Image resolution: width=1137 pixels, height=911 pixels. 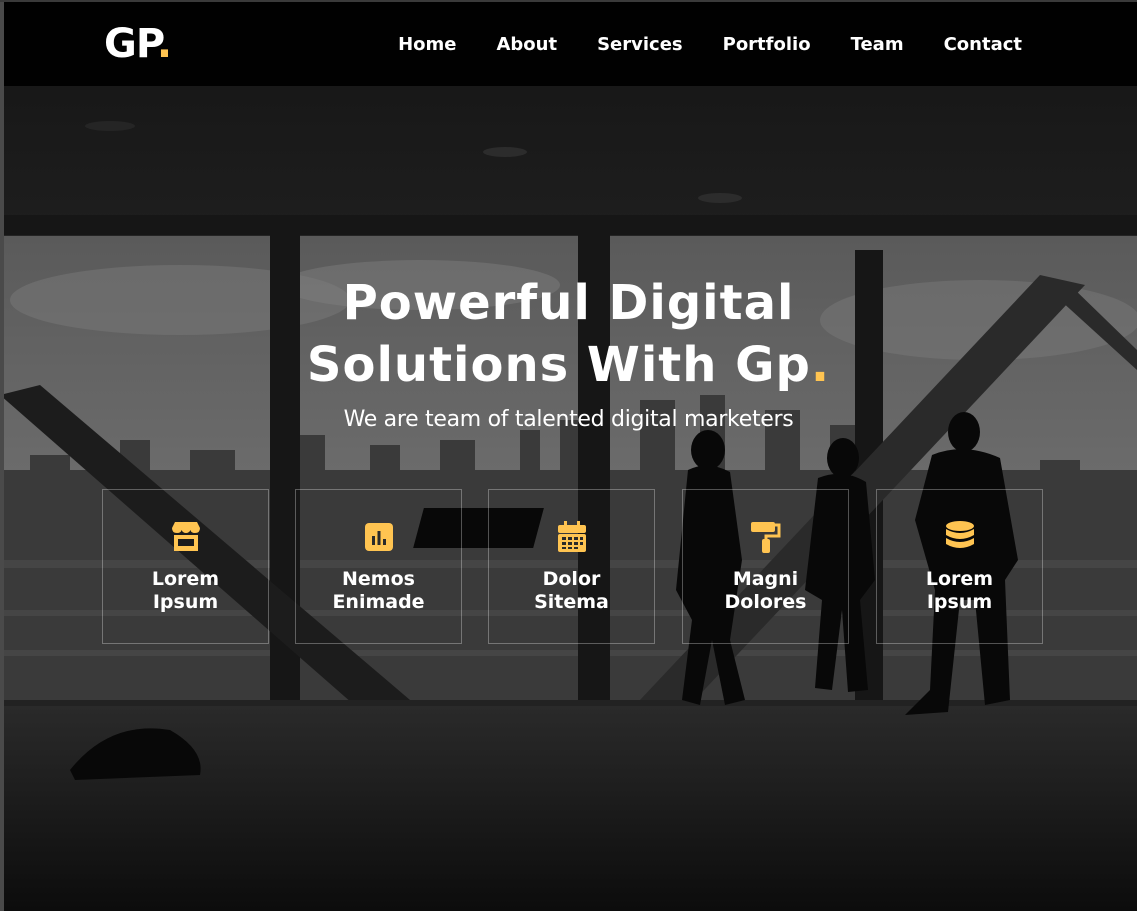 I want to click on feature-label-5: Lorem Ipsum, so click(x=959, y=591).